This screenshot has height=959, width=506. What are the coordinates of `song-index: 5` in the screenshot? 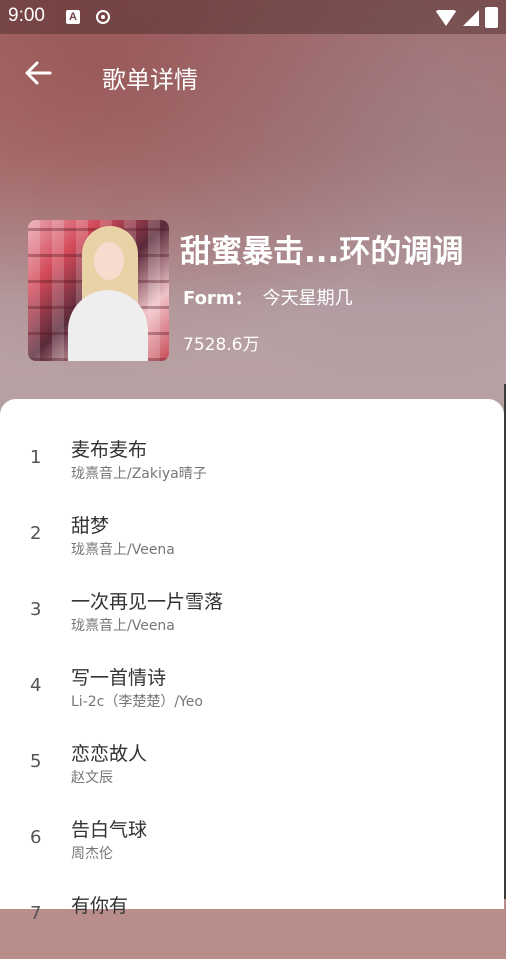 It's located at (36, 761).